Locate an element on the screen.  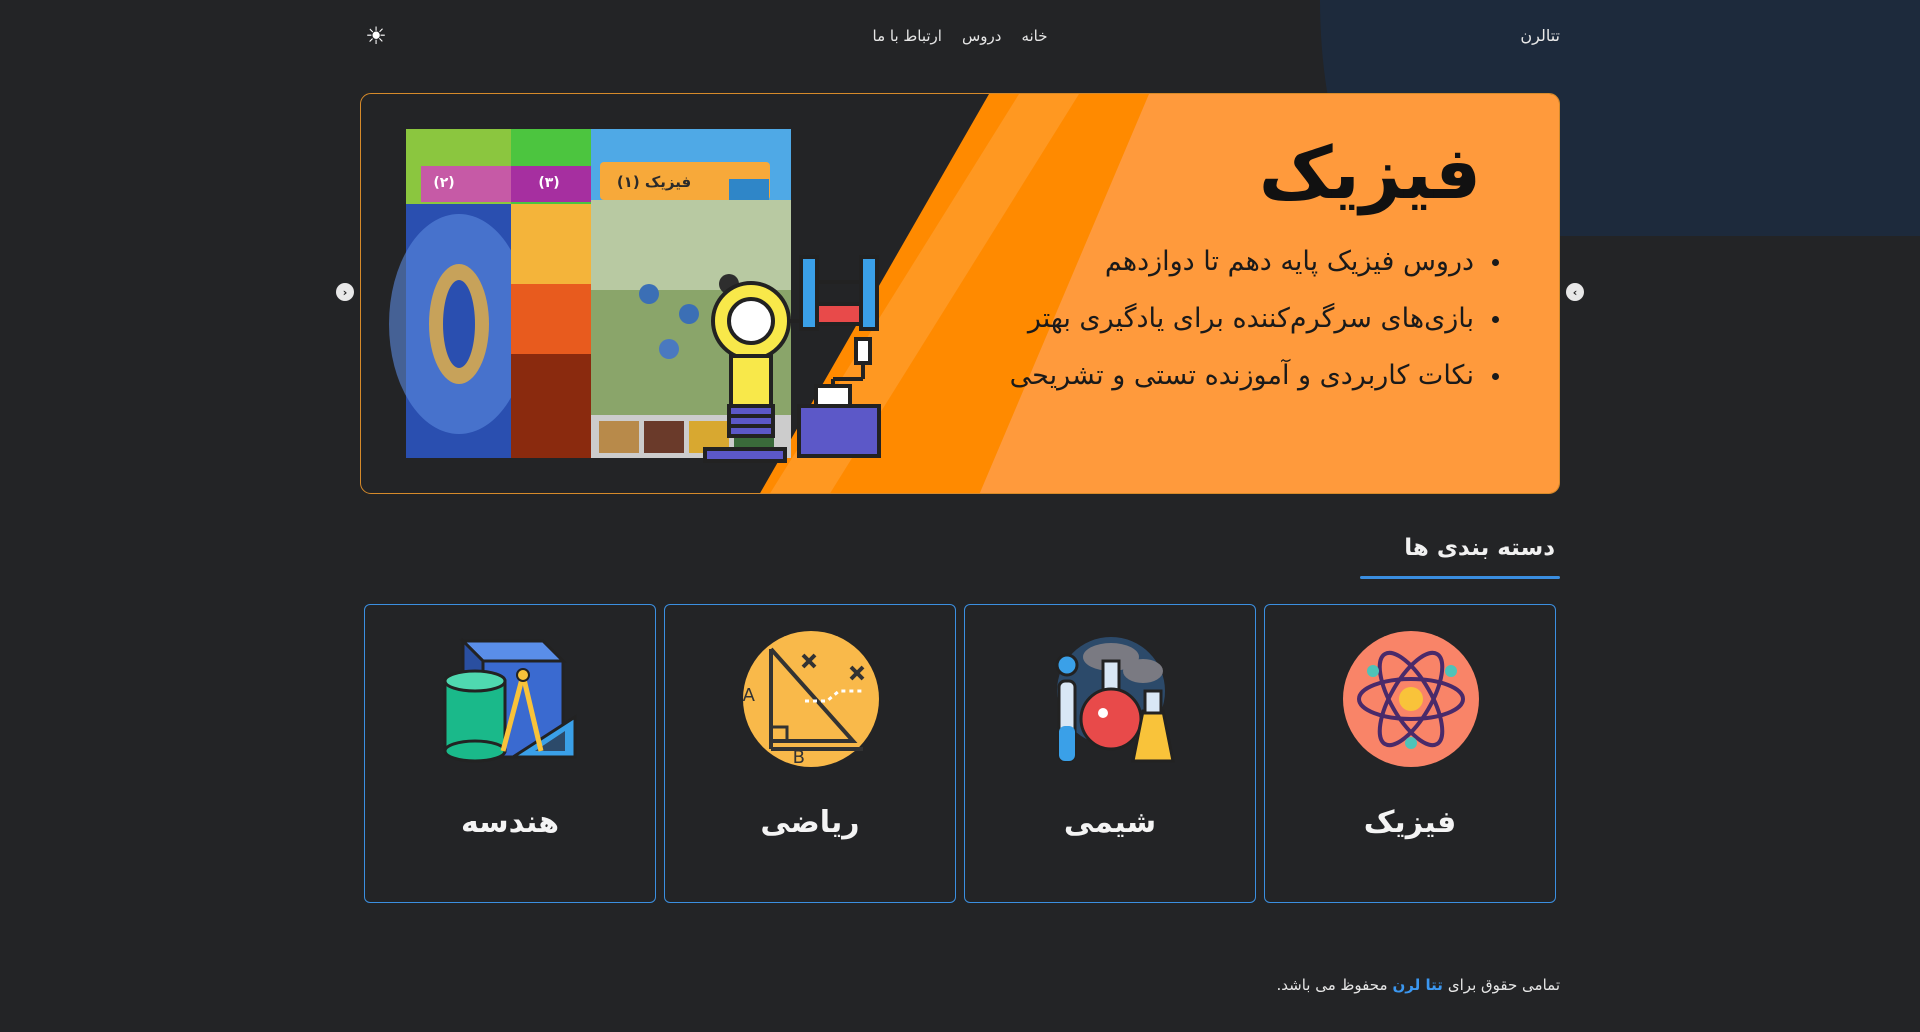
category-card-physics: فیزیک is located at coordinates (1410, 753).